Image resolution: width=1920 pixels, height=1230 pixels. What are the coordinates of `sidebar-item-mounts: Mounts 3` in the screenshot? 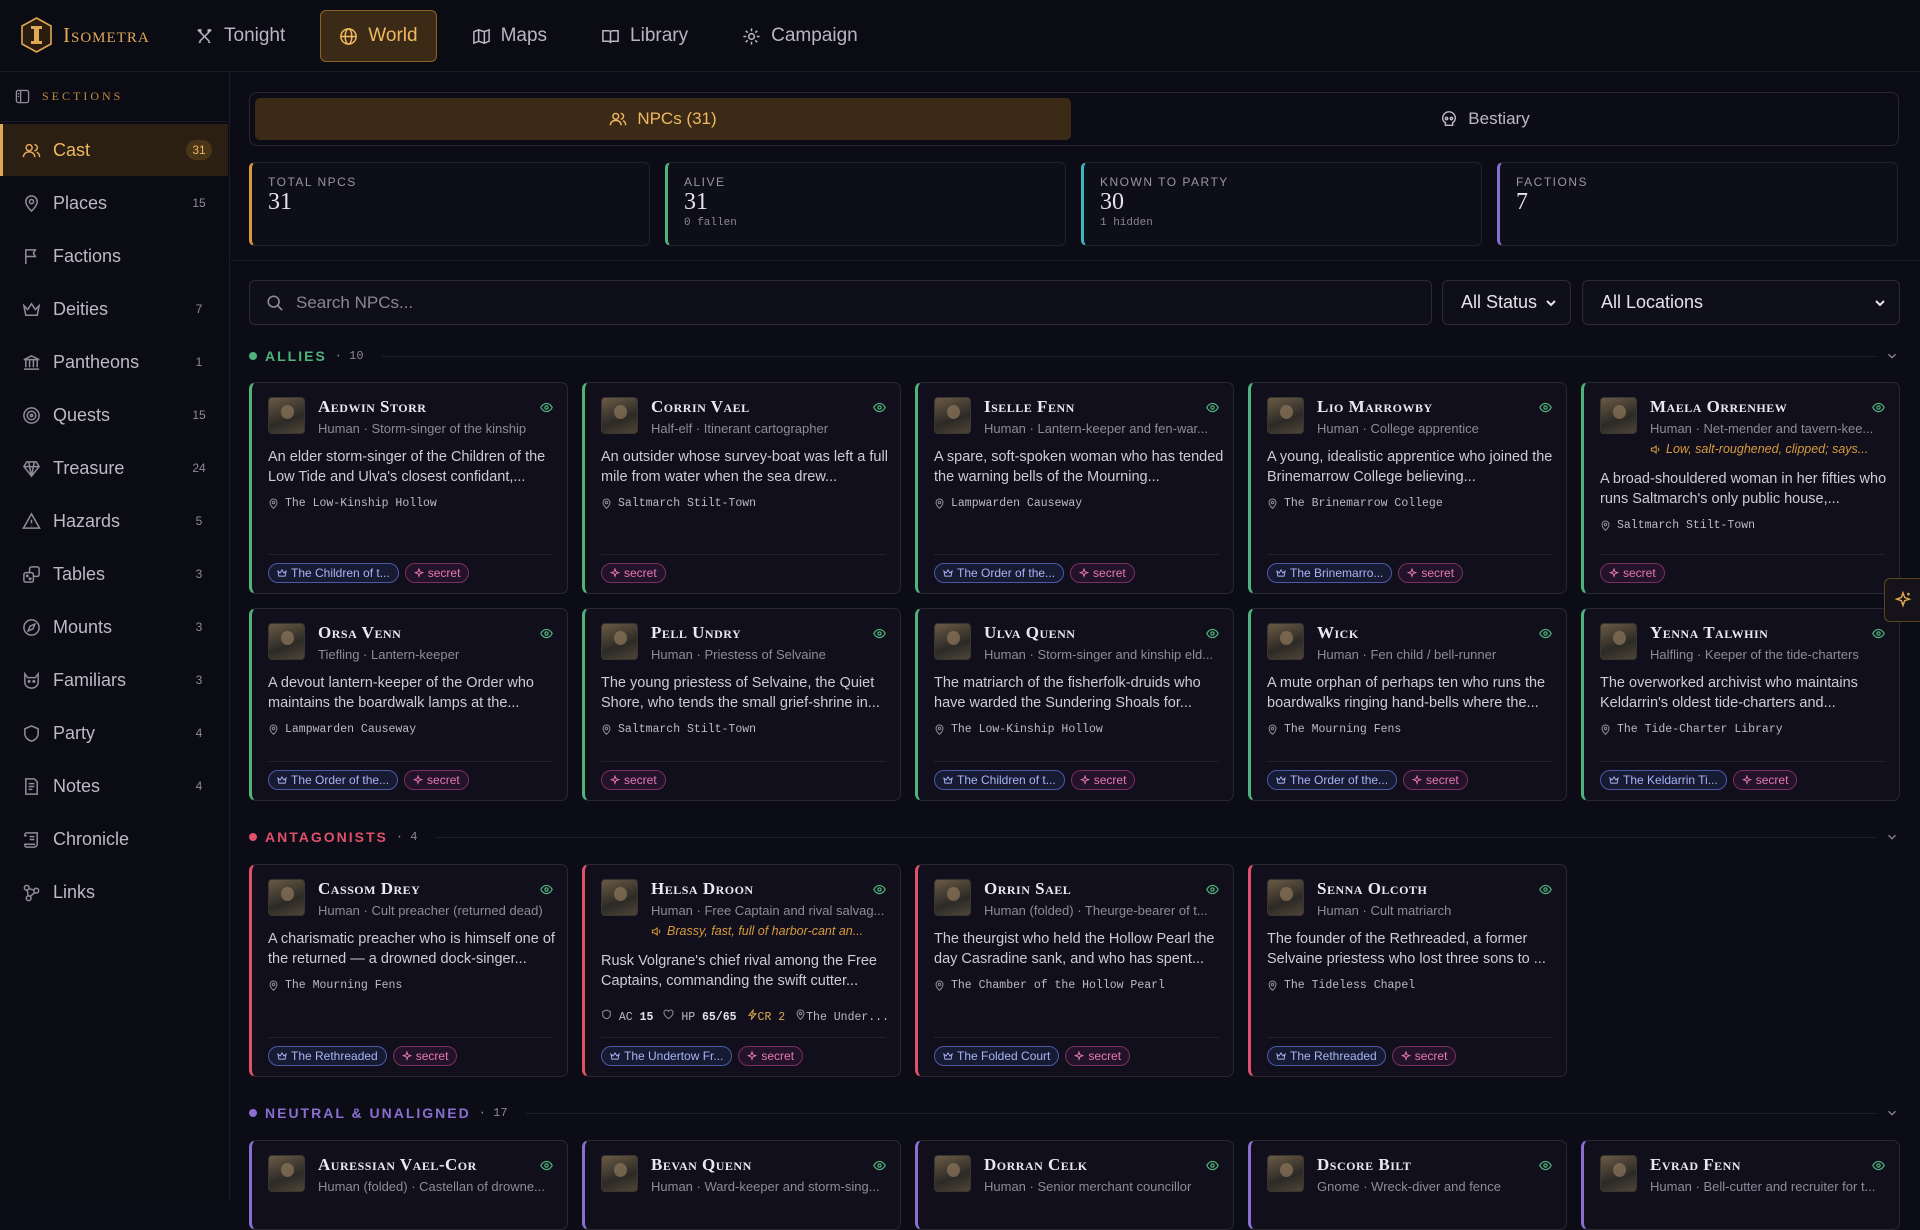 It's located at (114, 627).